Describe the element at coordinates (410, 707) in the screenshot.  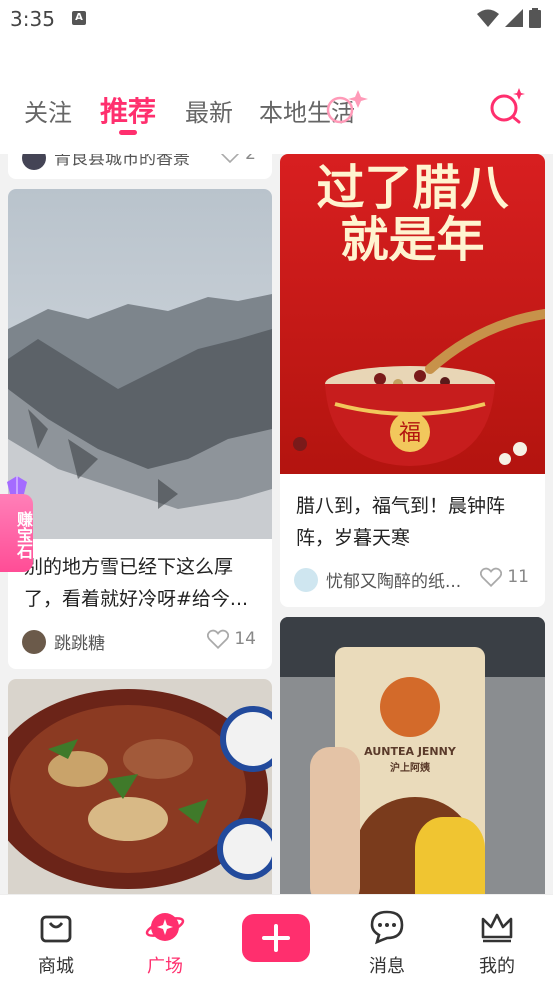
I see `cup-logo` at that location.